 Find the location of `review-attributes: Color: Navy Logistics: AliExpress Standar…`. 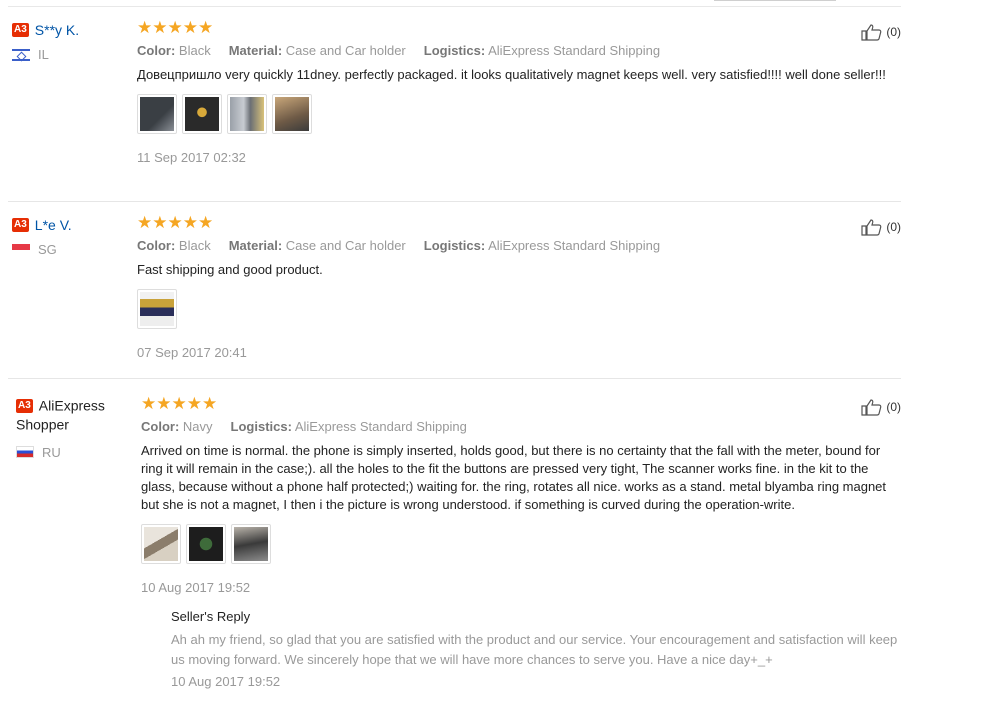

review-attributes: Color: Navy Logistics: AliExpress Standar… is located at coordinates (521, 426).